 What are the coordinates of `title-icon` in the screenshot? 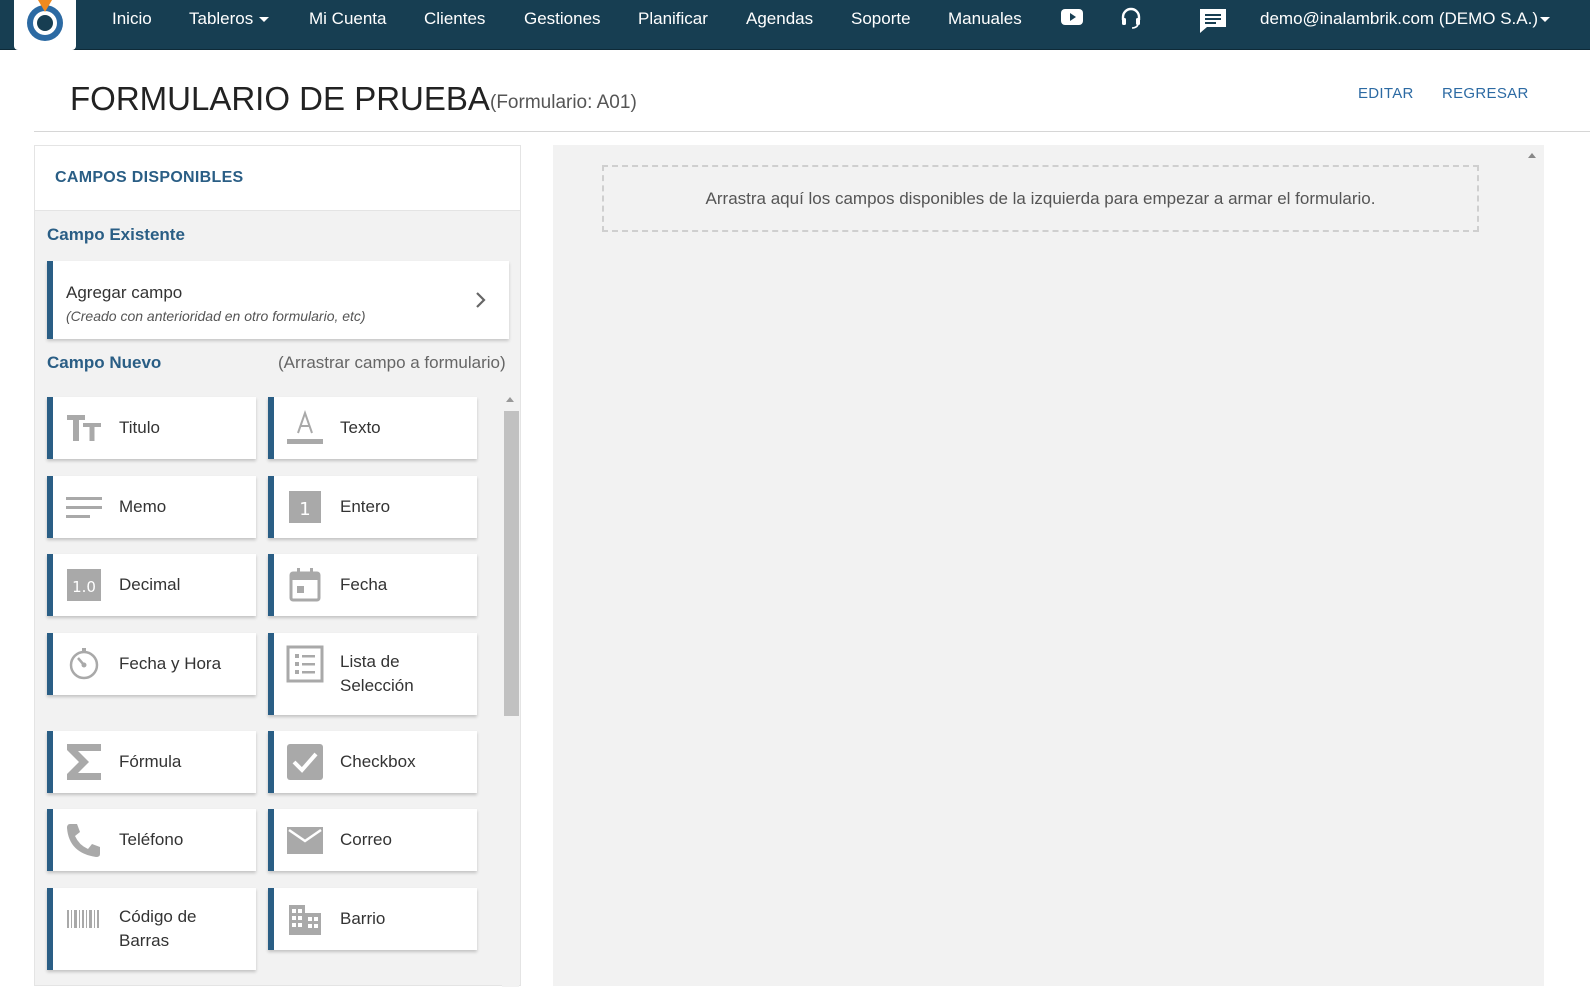 It's located at (84, 428).